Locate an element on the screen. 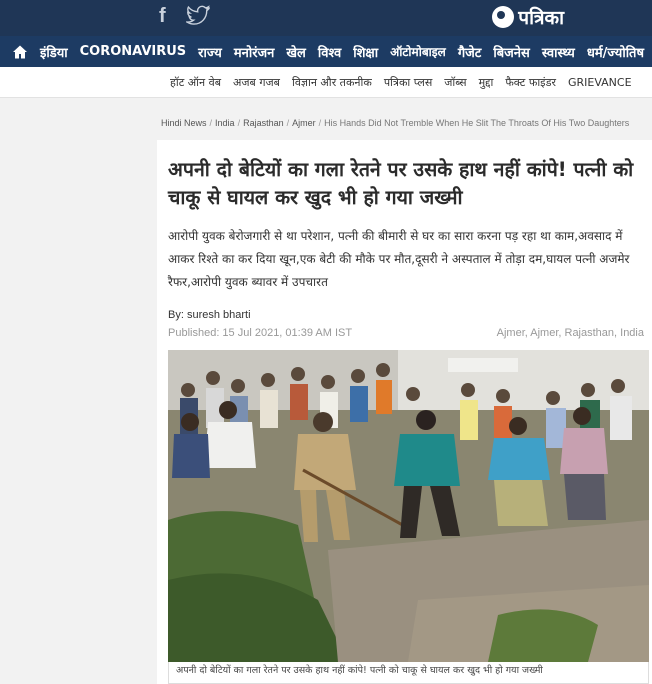 Image resolution: width=652 pixels, height=684 pixels. published-date: Published: 15 Jul 2021, 01:39 AM IST is located at coordinates (260, 333).